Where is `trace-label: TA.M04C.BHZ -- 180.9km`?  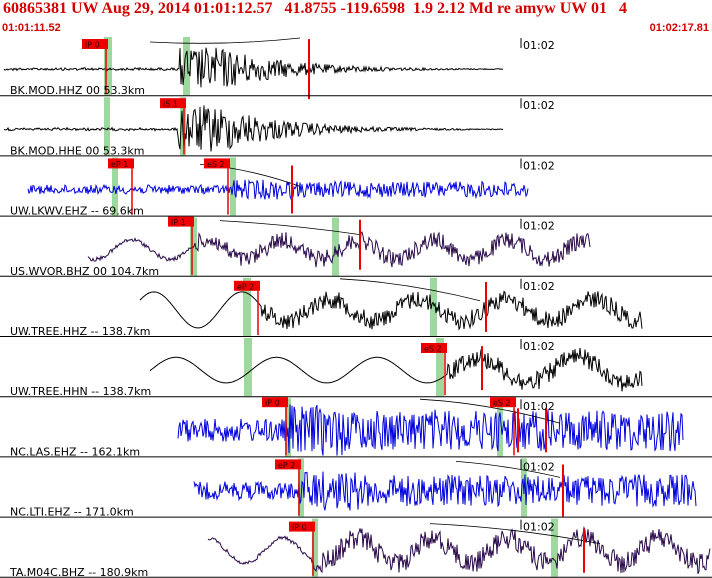
trace-label: TA.M04C.BHZ -- 180.9km is located at coordinates (78, 572).